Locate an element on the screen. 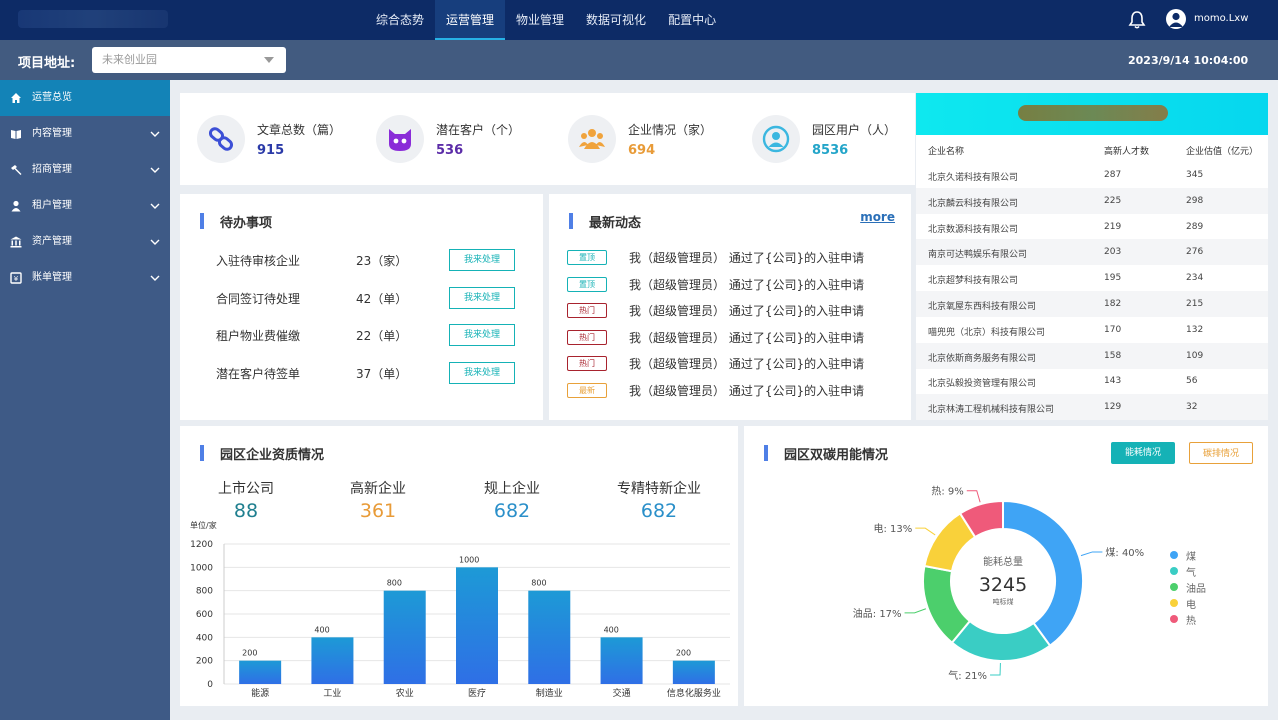 The height and width of the screenshot is (720, 1278). nav-item-overview: 综合态势 is located at coordinates (400, 20).